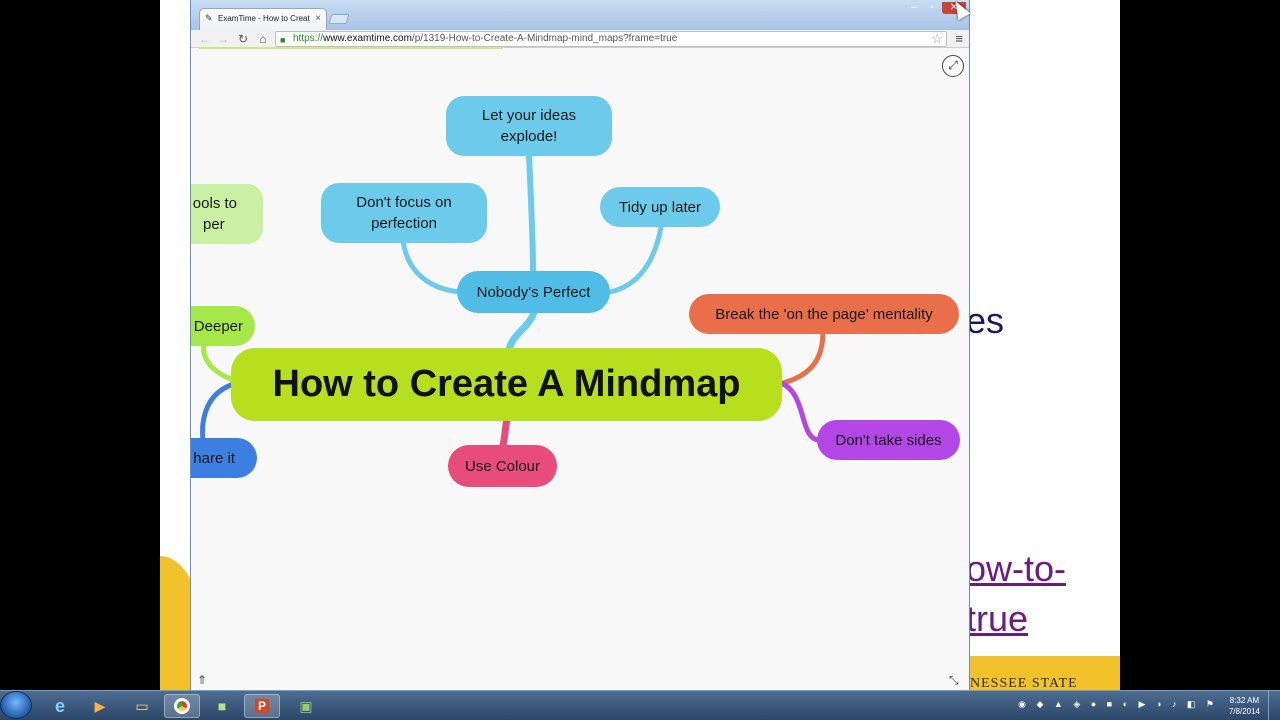 Image resolution: width=1280 pixels, height=720 pixels. What do you see at coordinates (214, 458) in the screenshot?
I see `node-label: hare it` at bounding box center [214, 458].